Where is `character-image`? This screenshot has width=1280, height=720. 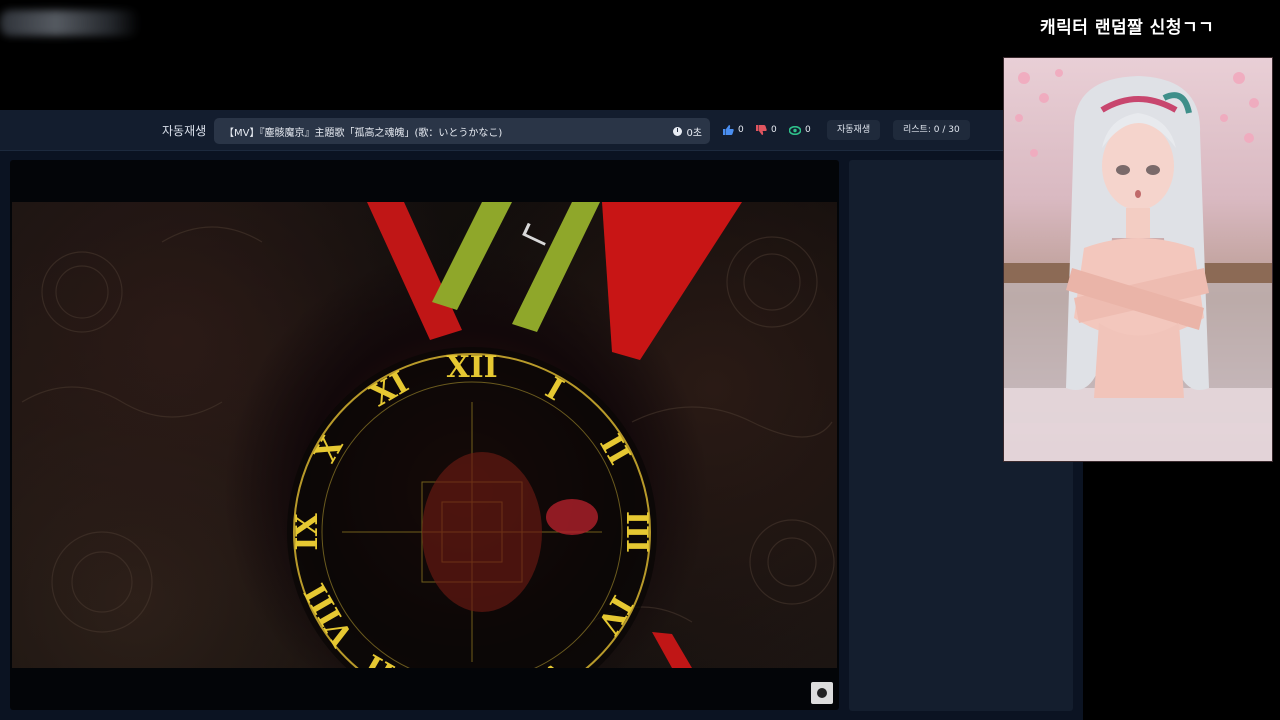
character-image is located at coordinates (1138, 259).